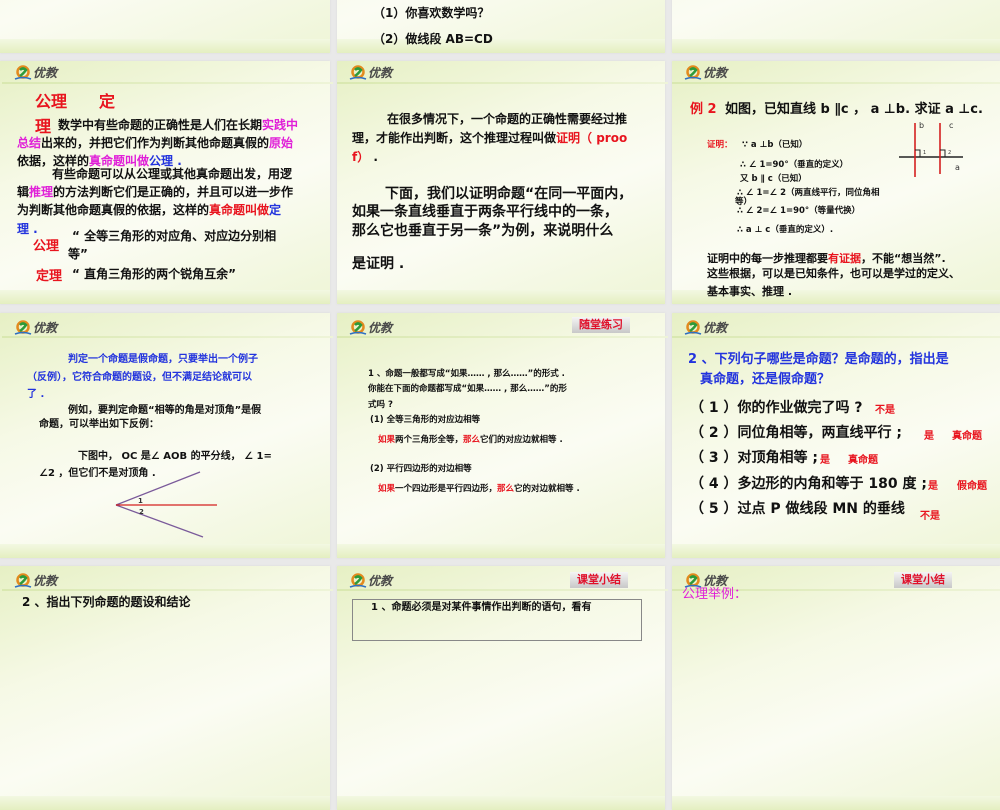 The height and width of the screenshot is (810, 1000). What do you see at coordinates (380, 404) in the screenshot?
I see `text-line: 式吗 ?` at bounding box center [380, 404].